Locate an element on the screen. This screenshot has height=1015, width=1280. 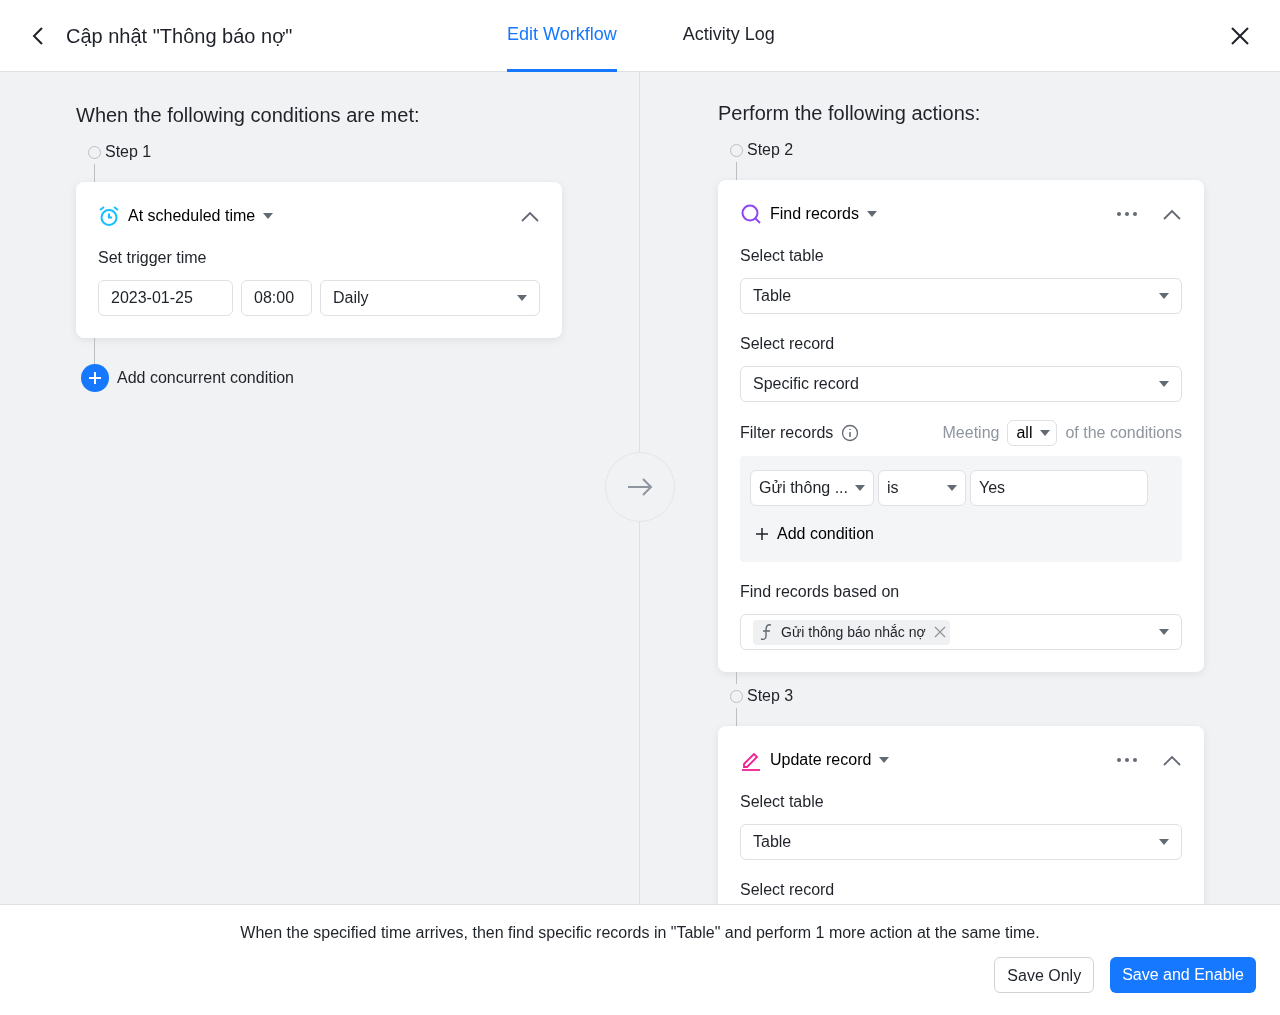
action-type-dropdown: Find records is located at coordinates (823, 214).